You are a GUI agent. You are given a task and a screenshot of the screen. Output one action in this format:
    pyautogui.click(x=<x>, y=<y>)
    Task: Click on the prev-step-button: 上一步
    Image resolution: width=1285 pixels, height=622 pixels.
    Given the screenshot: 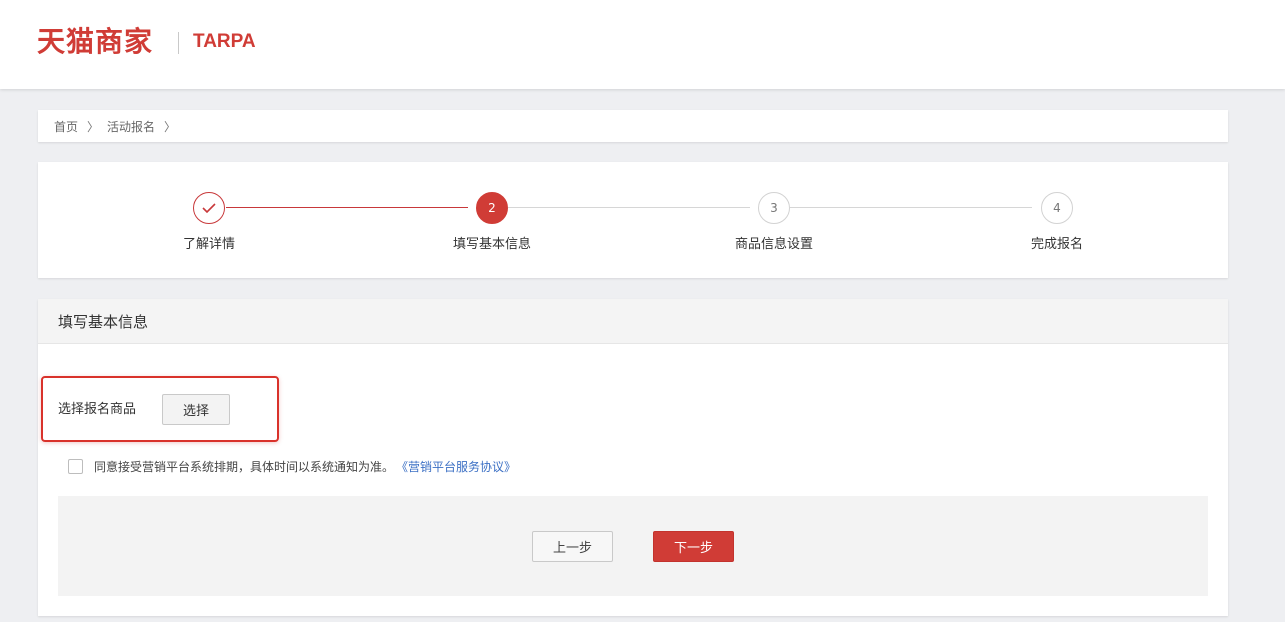 What is the action you would take?
    pyautogui.click(x=572, y=546)
    